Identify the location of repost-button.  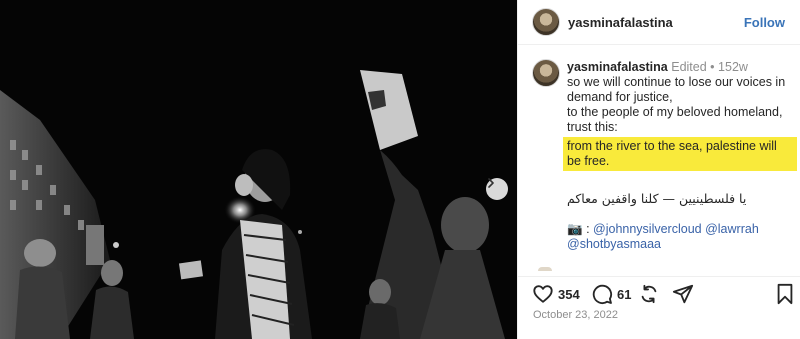
(649, 294).